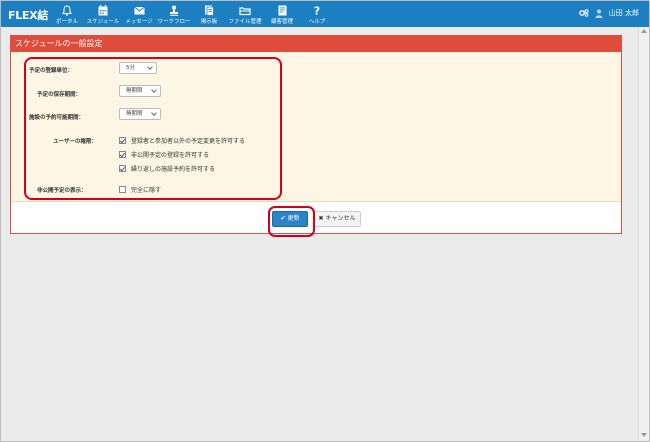 This screenshot has width=650, height=442. I want to click on nav-item-message: メッセージ, so click(139, 14).